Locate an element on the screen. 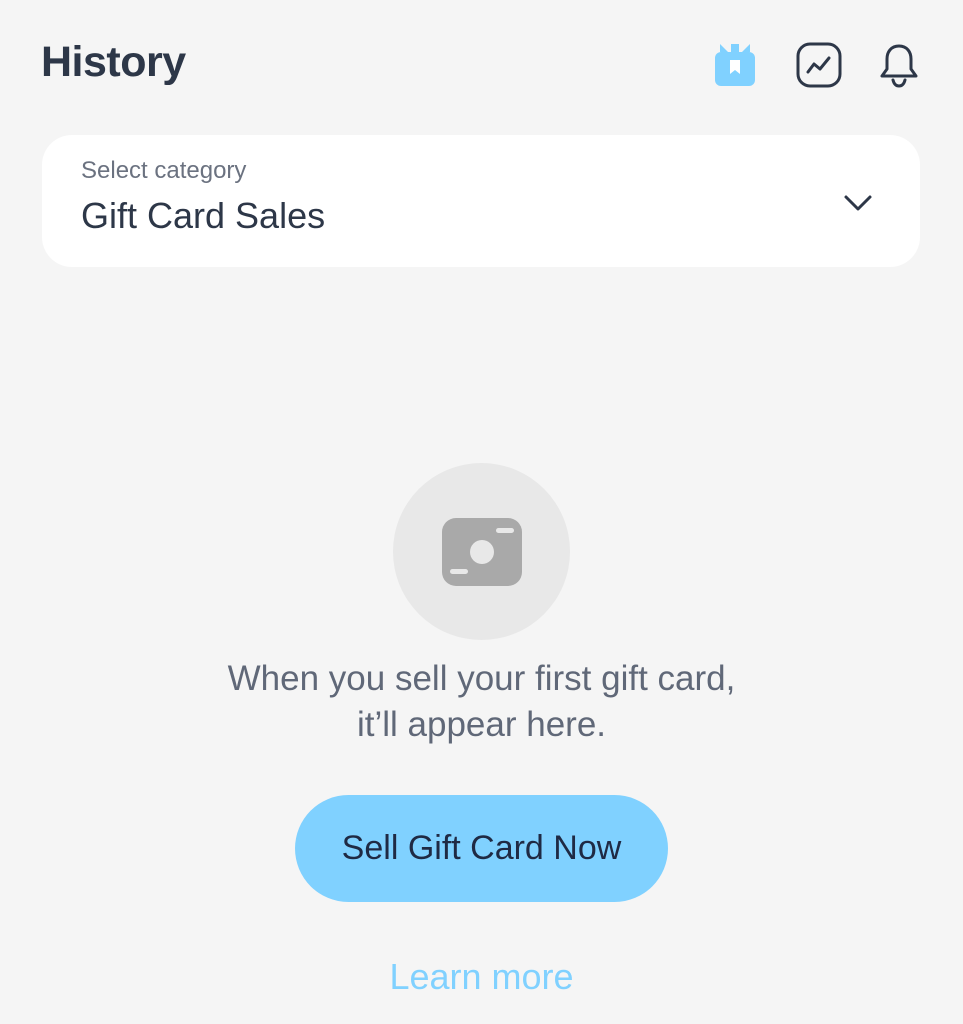 The width and height of the screenshot is (963, 1024). sell-gift-card-button: Sell Gift Card Now is located at coordinates (481, 848).